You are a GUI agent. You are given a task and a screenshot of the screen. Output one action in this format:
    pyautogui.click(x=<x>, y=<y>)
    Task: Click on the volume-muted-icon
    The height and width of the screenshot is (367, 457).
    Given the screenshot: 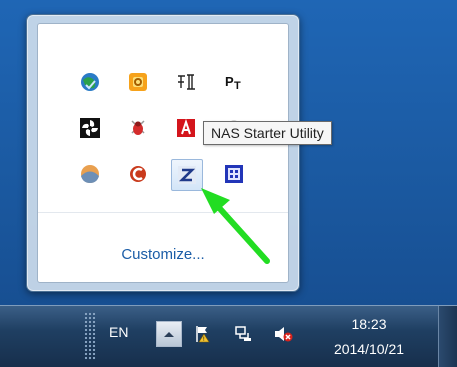 What is the action you would take?
    pyautogui.click(x=283, y=334)
    